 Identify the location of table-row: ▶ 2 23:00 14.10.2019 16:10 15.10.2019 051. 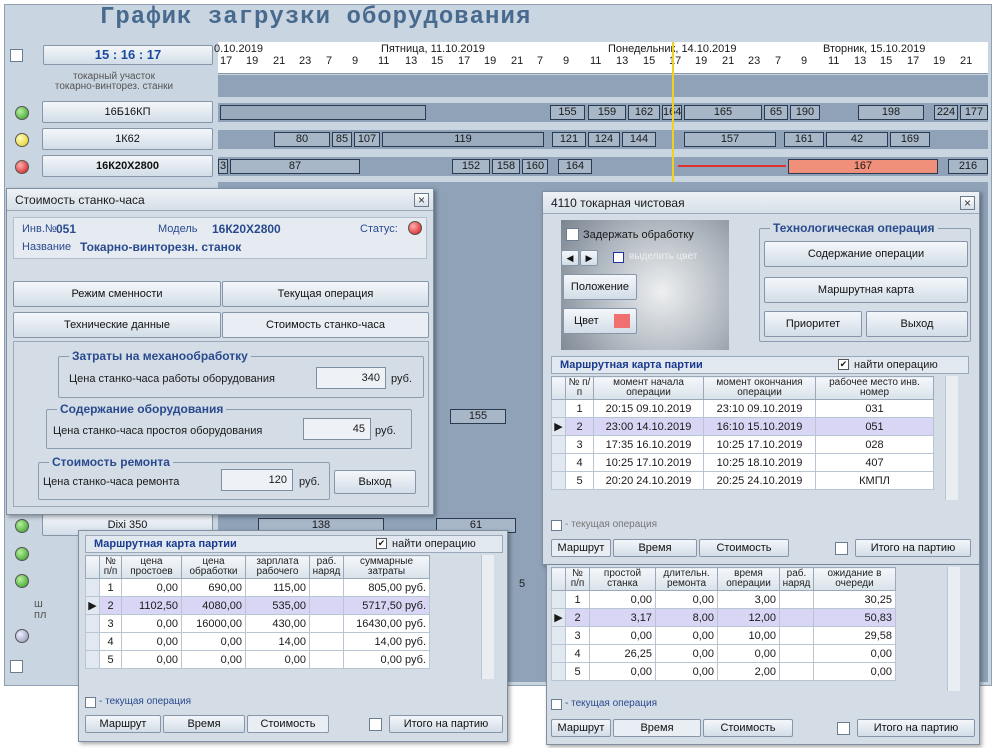
(742, 426).